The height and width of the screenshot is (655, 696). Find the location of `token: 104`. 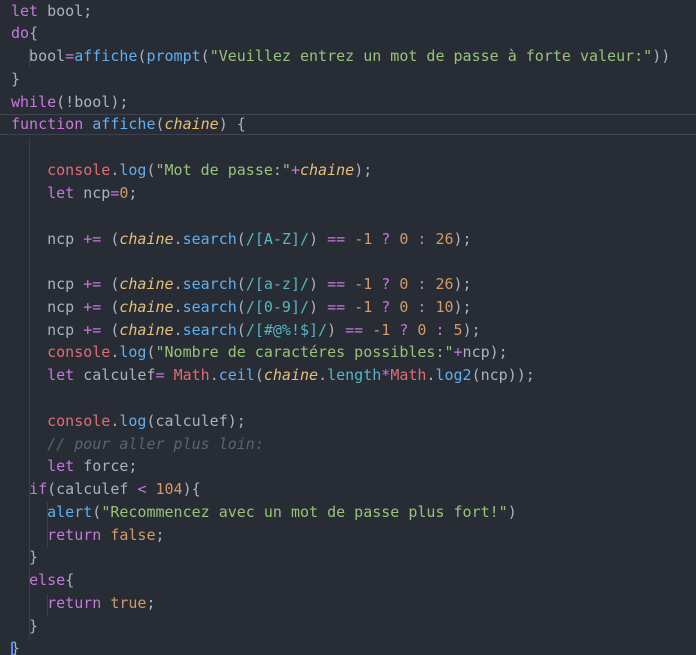

token: 104 is located at coordinates (169, 489).